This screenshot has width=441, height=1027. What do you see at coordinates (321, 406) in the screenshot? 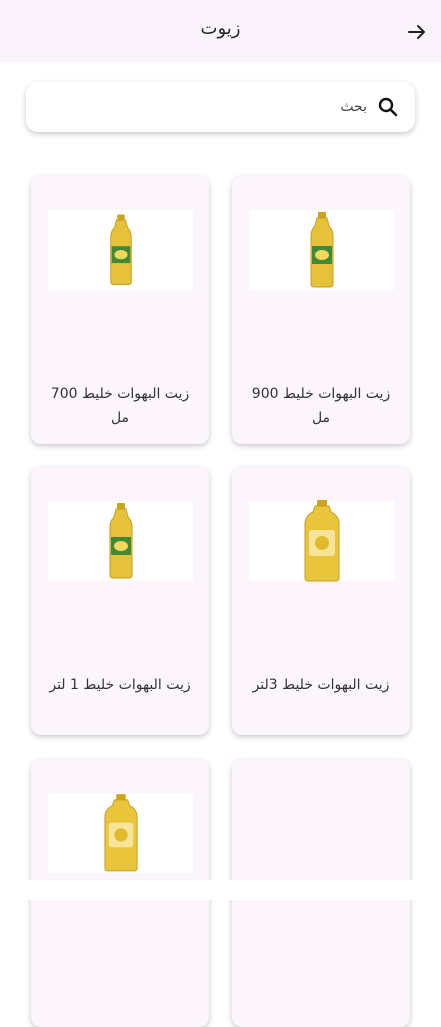
I see `product-name: زيت البهوات خليط 900 مل` at bounding box center [321, 406].